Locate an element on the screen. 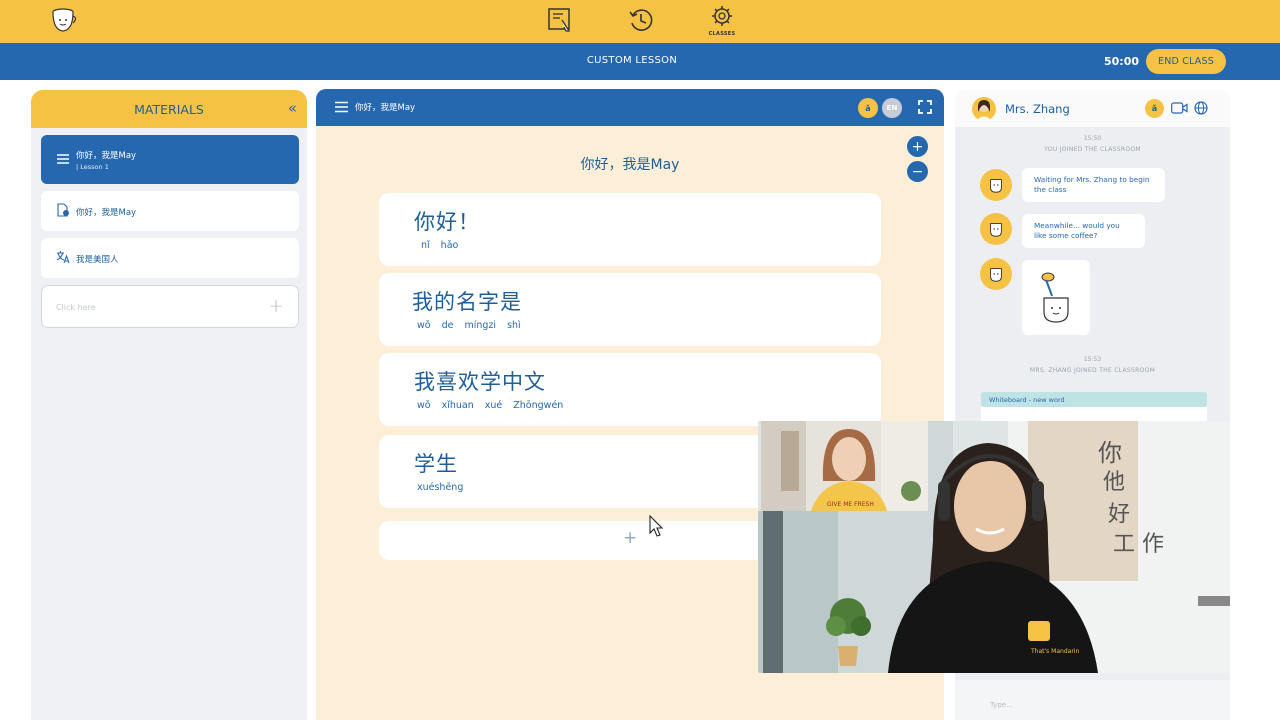  vocab-pinyin: wǒ de míngzi shì is located at coordinates (469, 325).